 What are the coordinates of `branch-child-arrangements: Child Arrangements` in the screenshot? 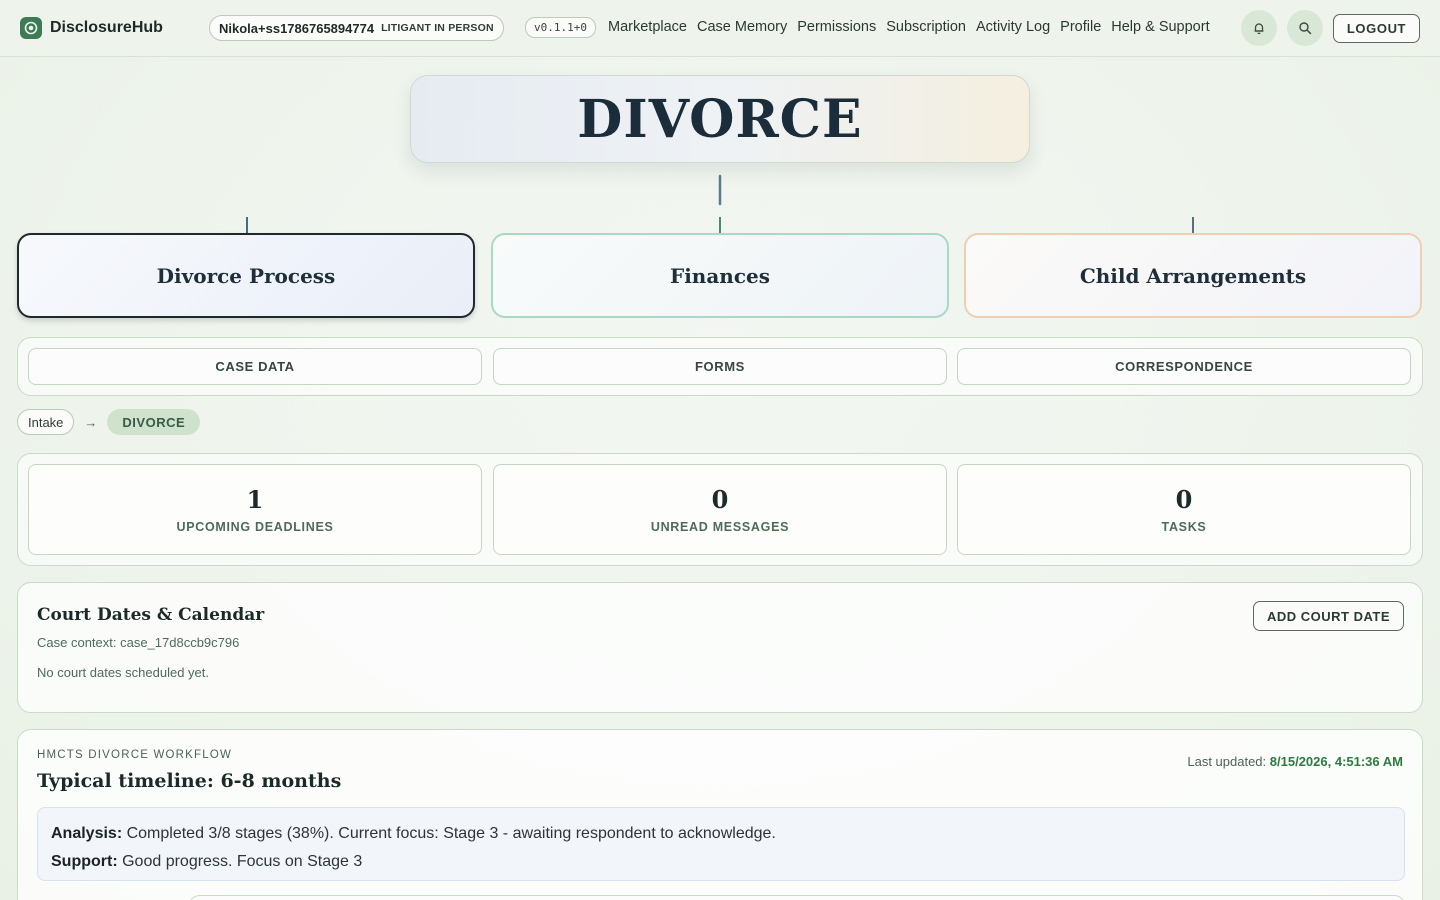 It's located at (1193, 275).